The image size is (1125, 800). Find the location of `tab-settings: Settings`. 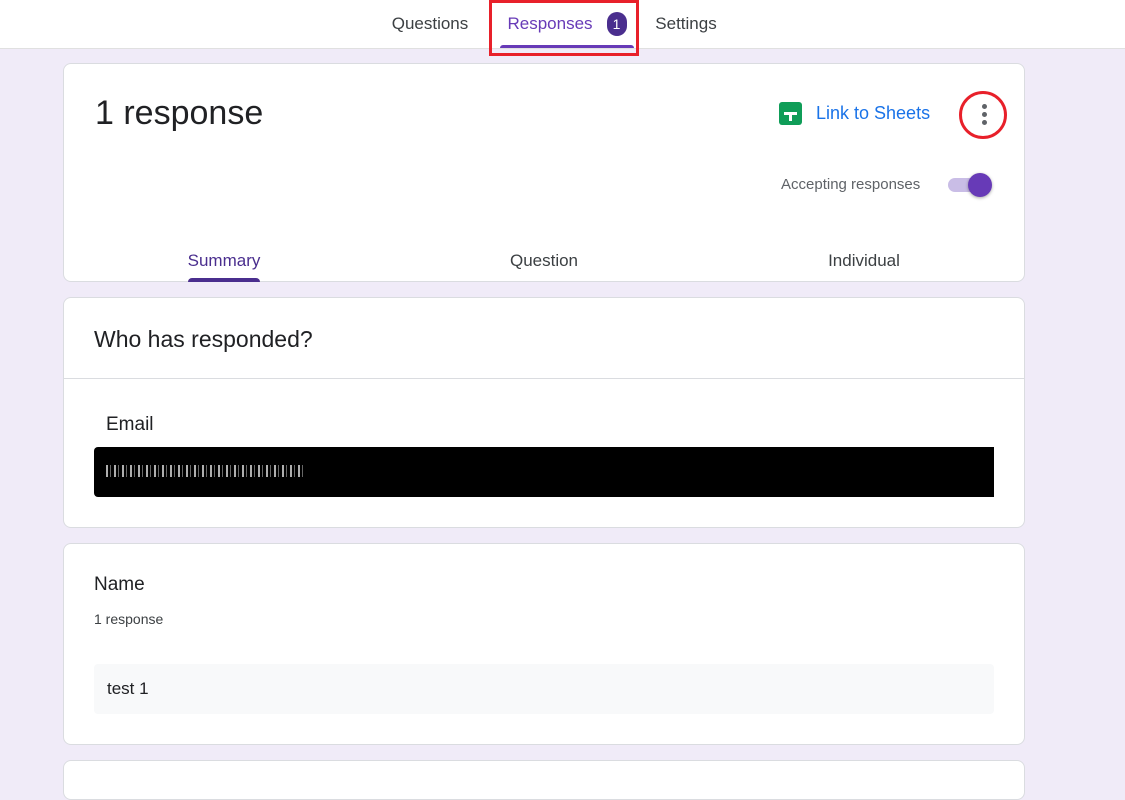

tab-settings: Settings is located at coordinates (686, 24).